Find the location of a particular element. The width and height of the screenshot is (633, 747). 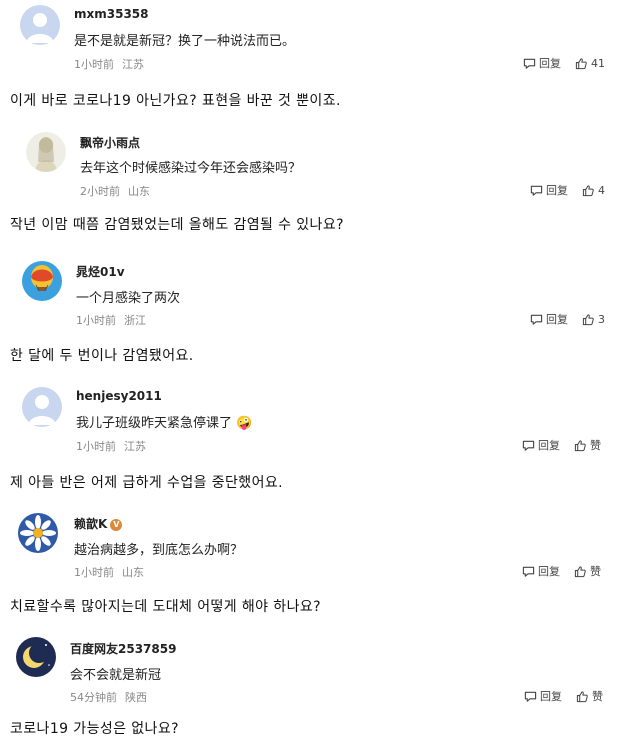

figure-avatar-icon is located at coordinates (46, 152).